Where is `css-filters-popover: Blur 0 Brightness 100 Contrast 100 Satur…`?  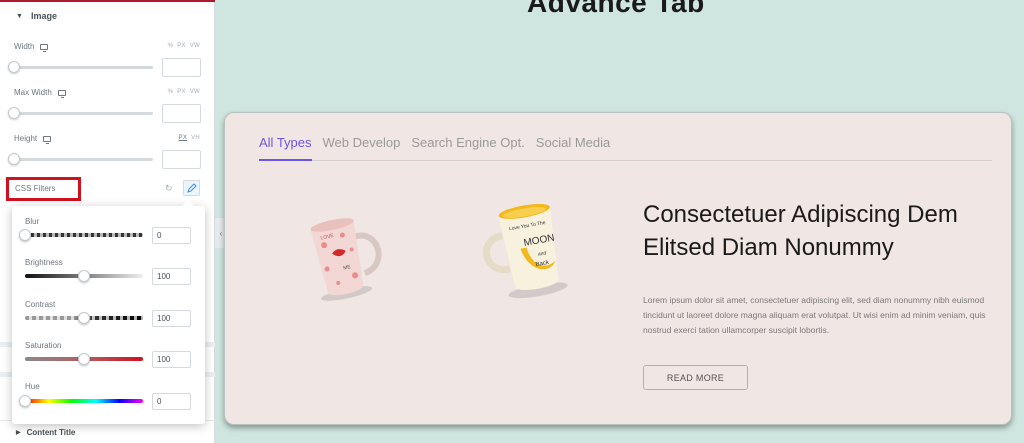 css-filters-popover: Blur 0 Brightness 100 Contrast 100 Satur… is located at coordinates (108, 312).